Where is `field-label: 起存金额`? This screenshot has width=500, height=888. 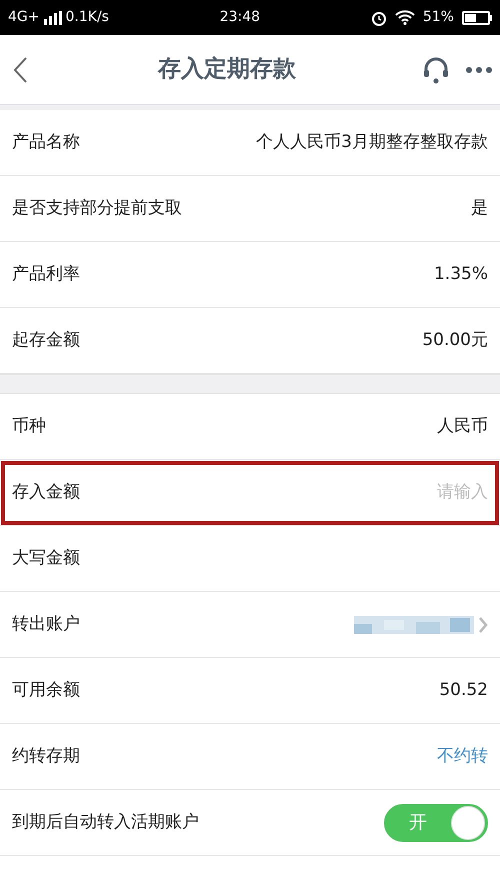
field-label: 起存金额 is located at coordinates (46, 340).